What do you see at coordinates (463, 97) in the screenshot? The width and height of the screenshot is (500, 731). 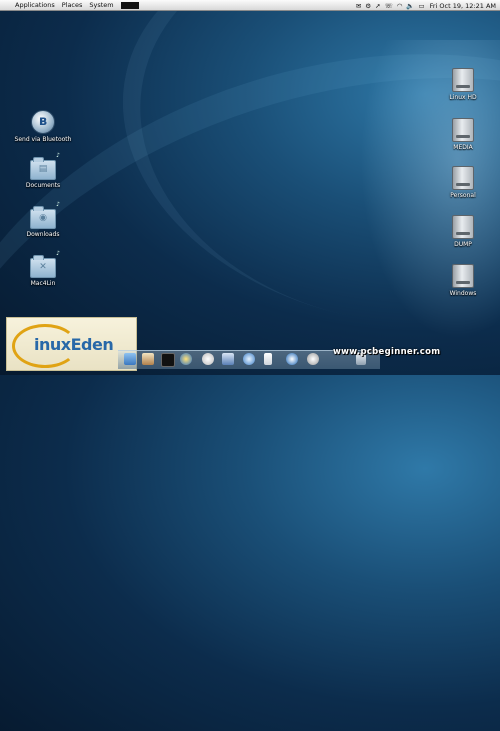 I see `desktop-icon-label: Linux HD` at bounding box center [463, 97].